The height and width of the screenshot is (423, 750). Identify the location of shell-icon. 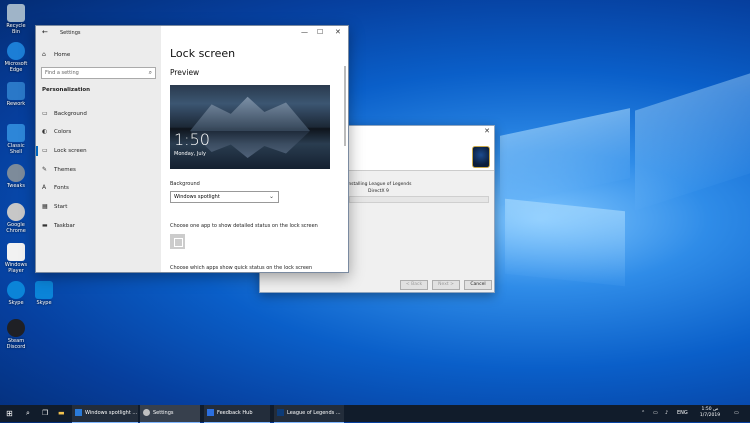
(16, 133).